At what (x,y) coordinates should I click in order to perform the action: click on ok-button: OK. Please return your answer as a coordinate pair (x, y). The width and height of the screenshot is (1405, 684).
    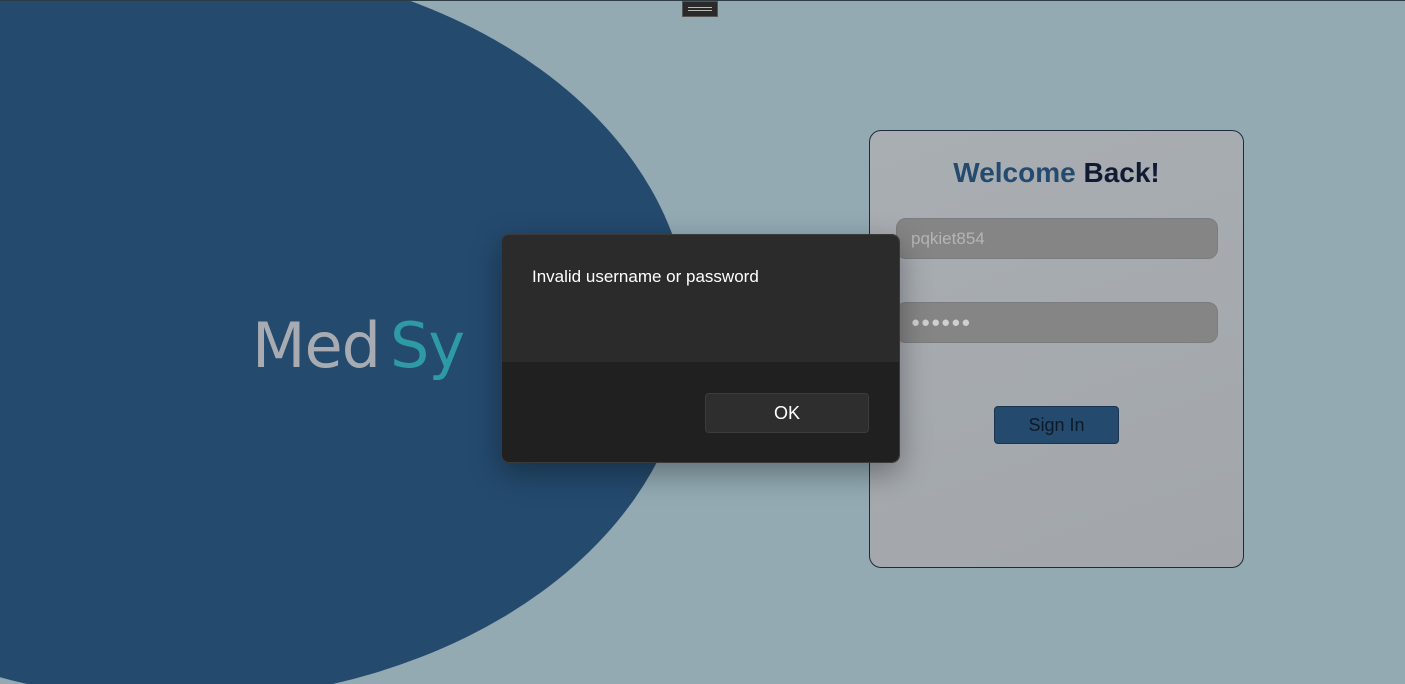
    Looking at the image, I should click on (787, 413).